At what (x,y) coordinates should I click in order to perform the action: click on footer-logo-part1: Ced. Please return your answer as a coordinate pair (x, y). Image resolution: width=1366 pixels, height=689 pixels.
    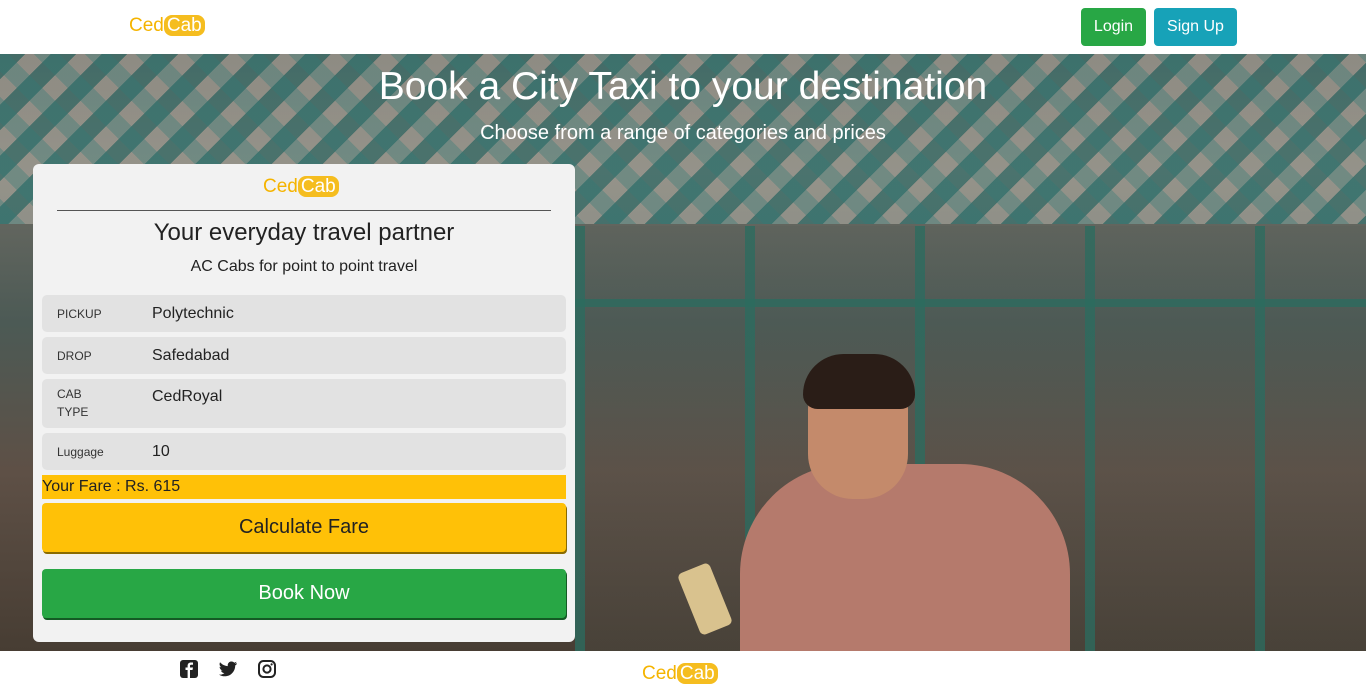
    Looking at the image, I should click on (659, 673).